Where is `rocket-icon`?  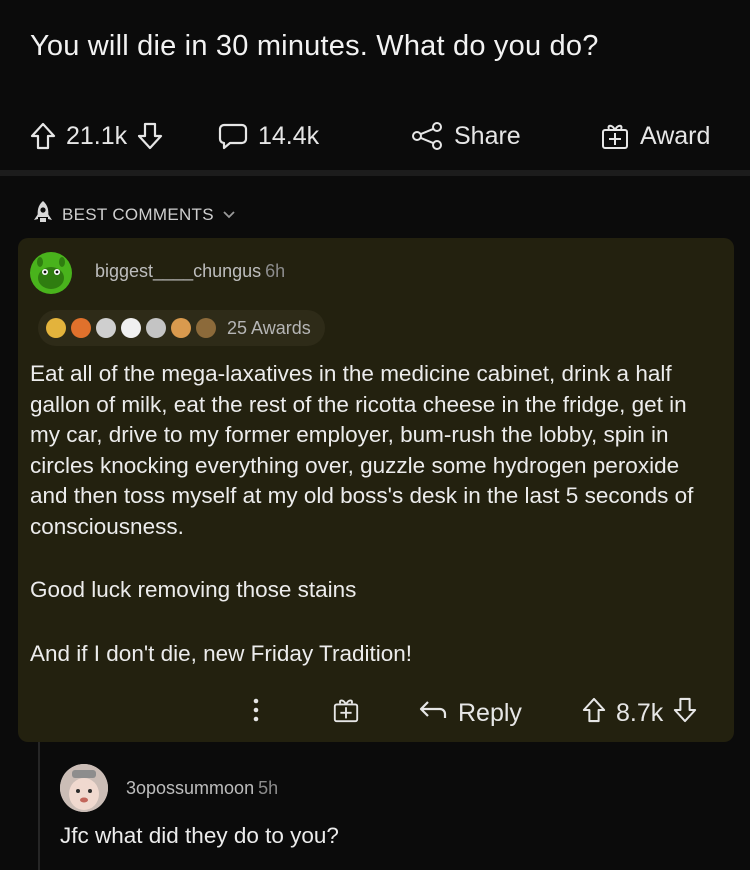 rocket-icon is located at coordinates (43, 214).